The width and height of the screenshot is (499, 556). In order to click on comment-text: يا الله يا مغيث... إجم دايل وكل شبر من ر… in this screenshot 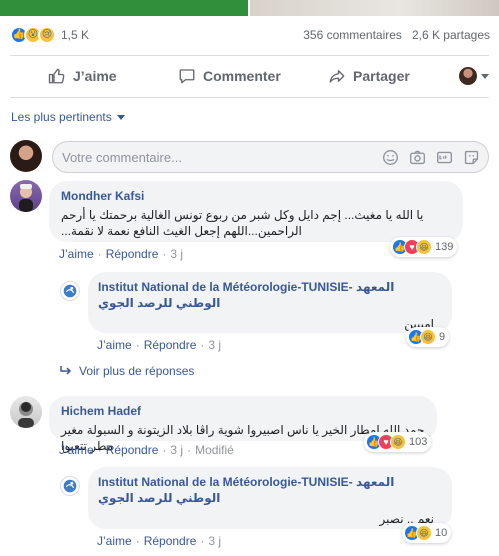, I will do `click(242, 223)`.